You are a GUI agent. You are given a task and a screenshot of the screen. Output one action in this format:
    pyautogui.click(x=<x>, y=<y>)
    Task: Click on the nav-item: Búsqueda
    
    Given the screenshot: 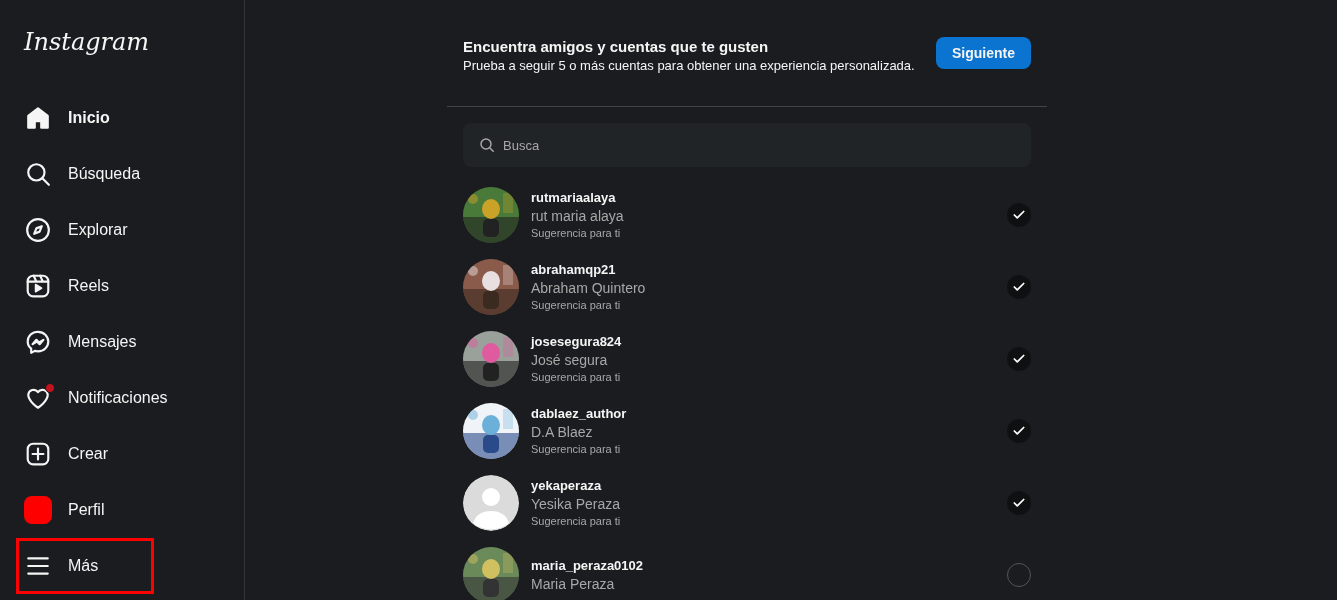 What is the action you would take?
    pyautogui.click(x=122, y=174)
    